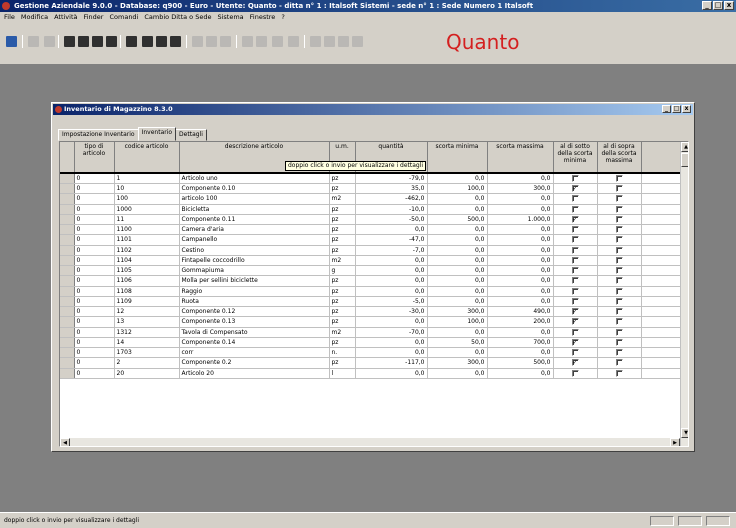  I want to click on restore-button: □, so click(718, 5).